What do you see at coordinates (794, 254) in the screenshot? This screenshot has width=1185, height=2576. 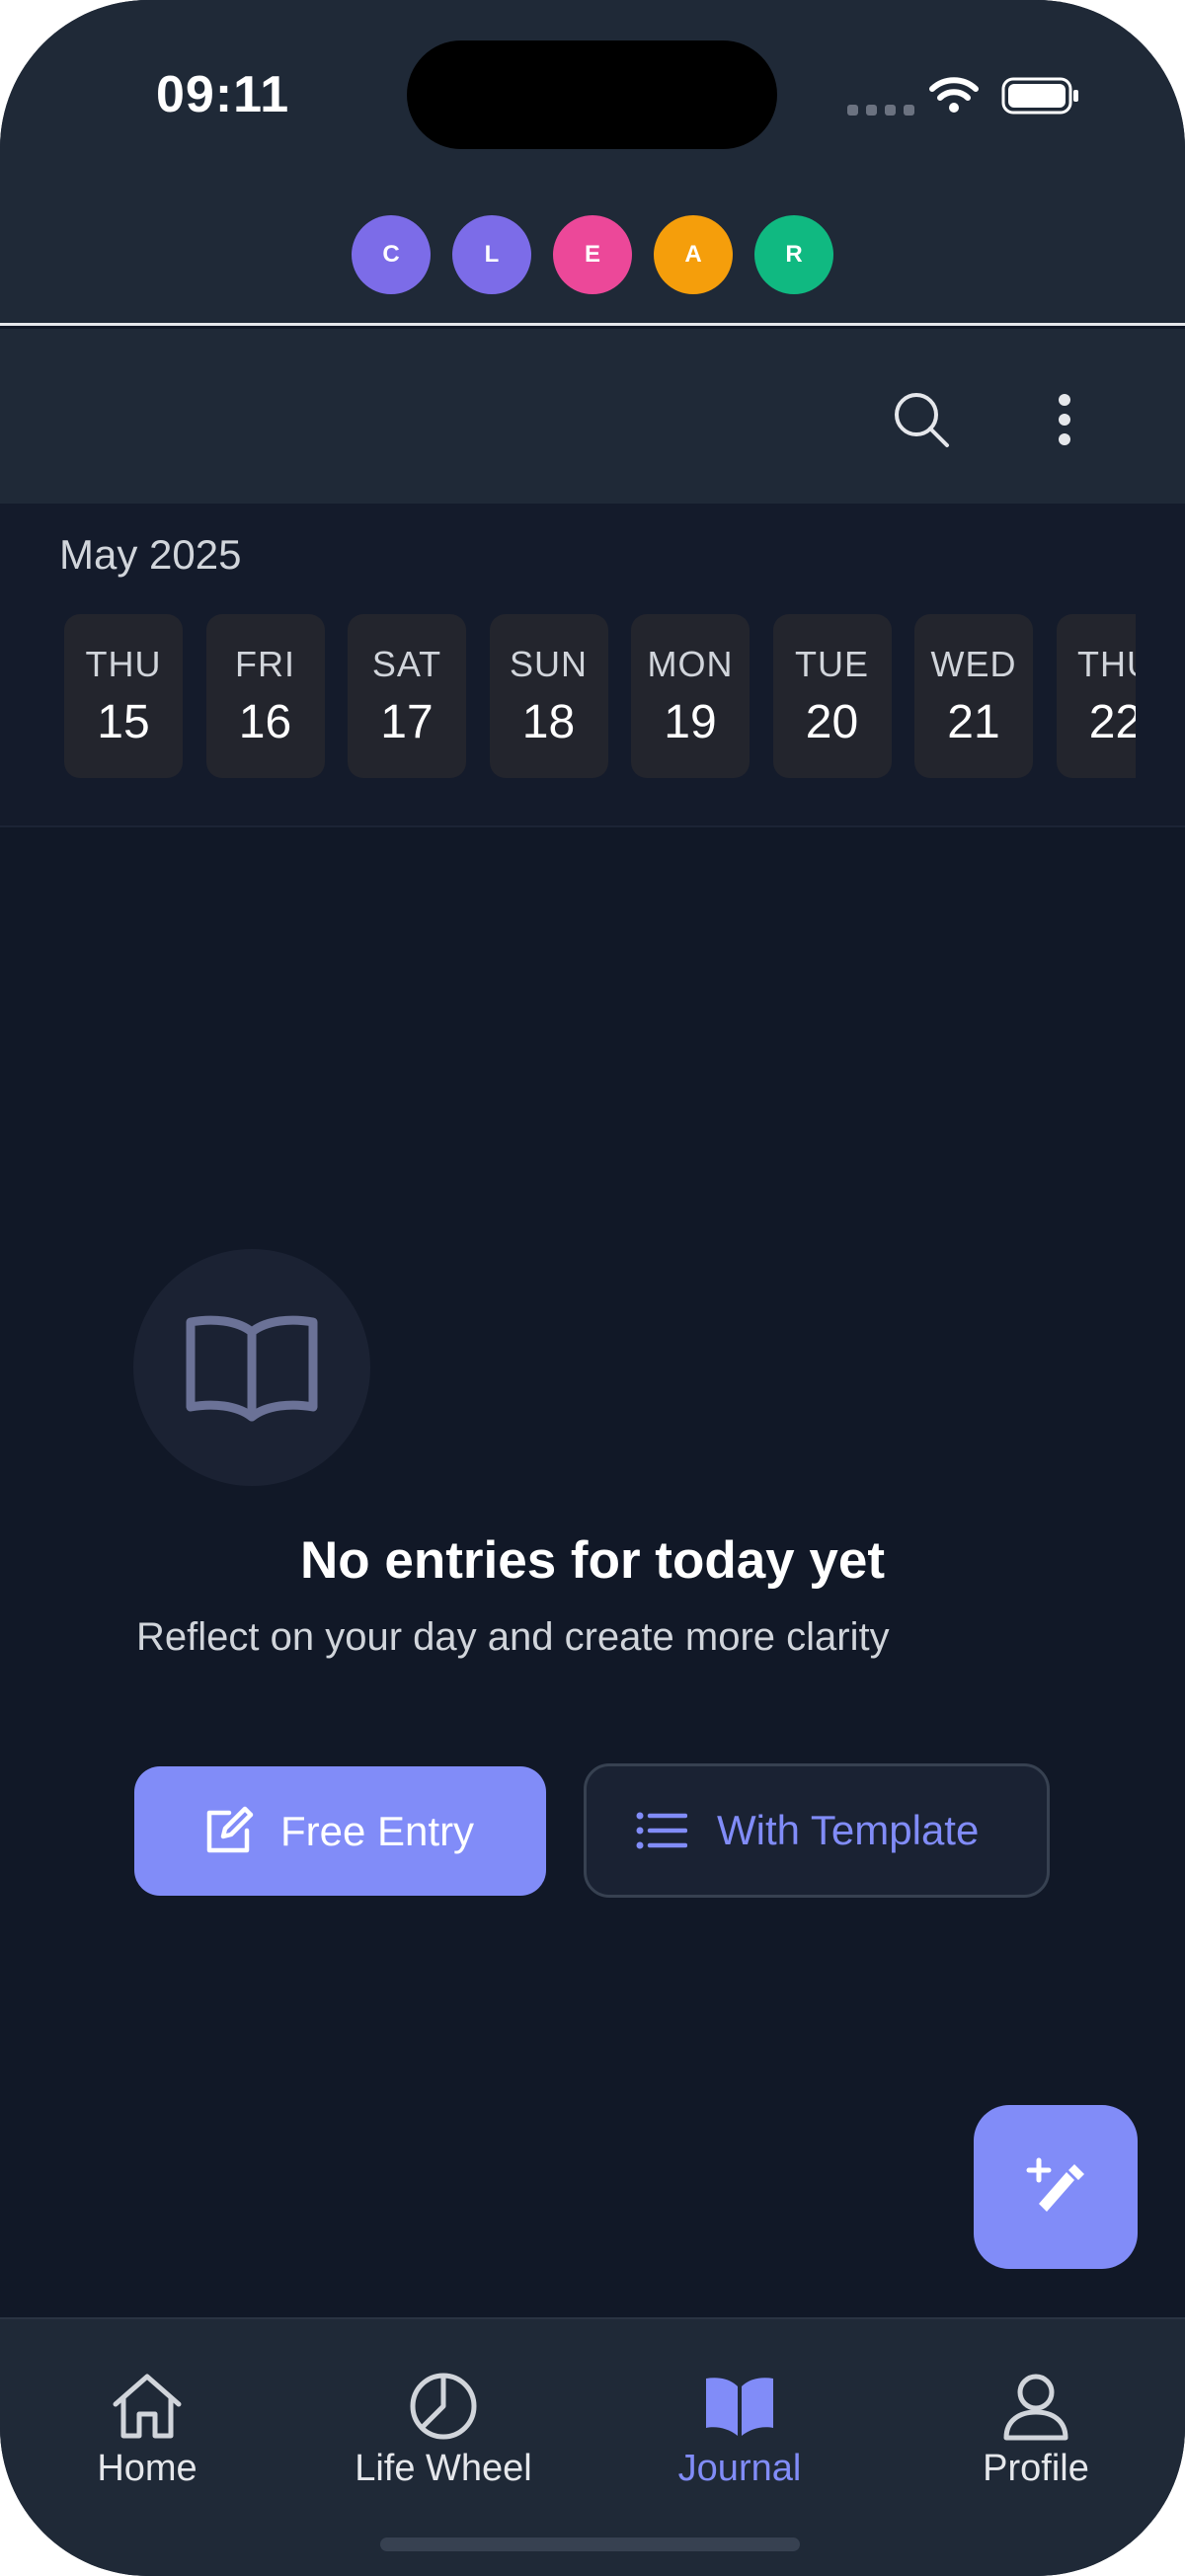 I see `brand-letter: R` at bounding box center [794, 254].